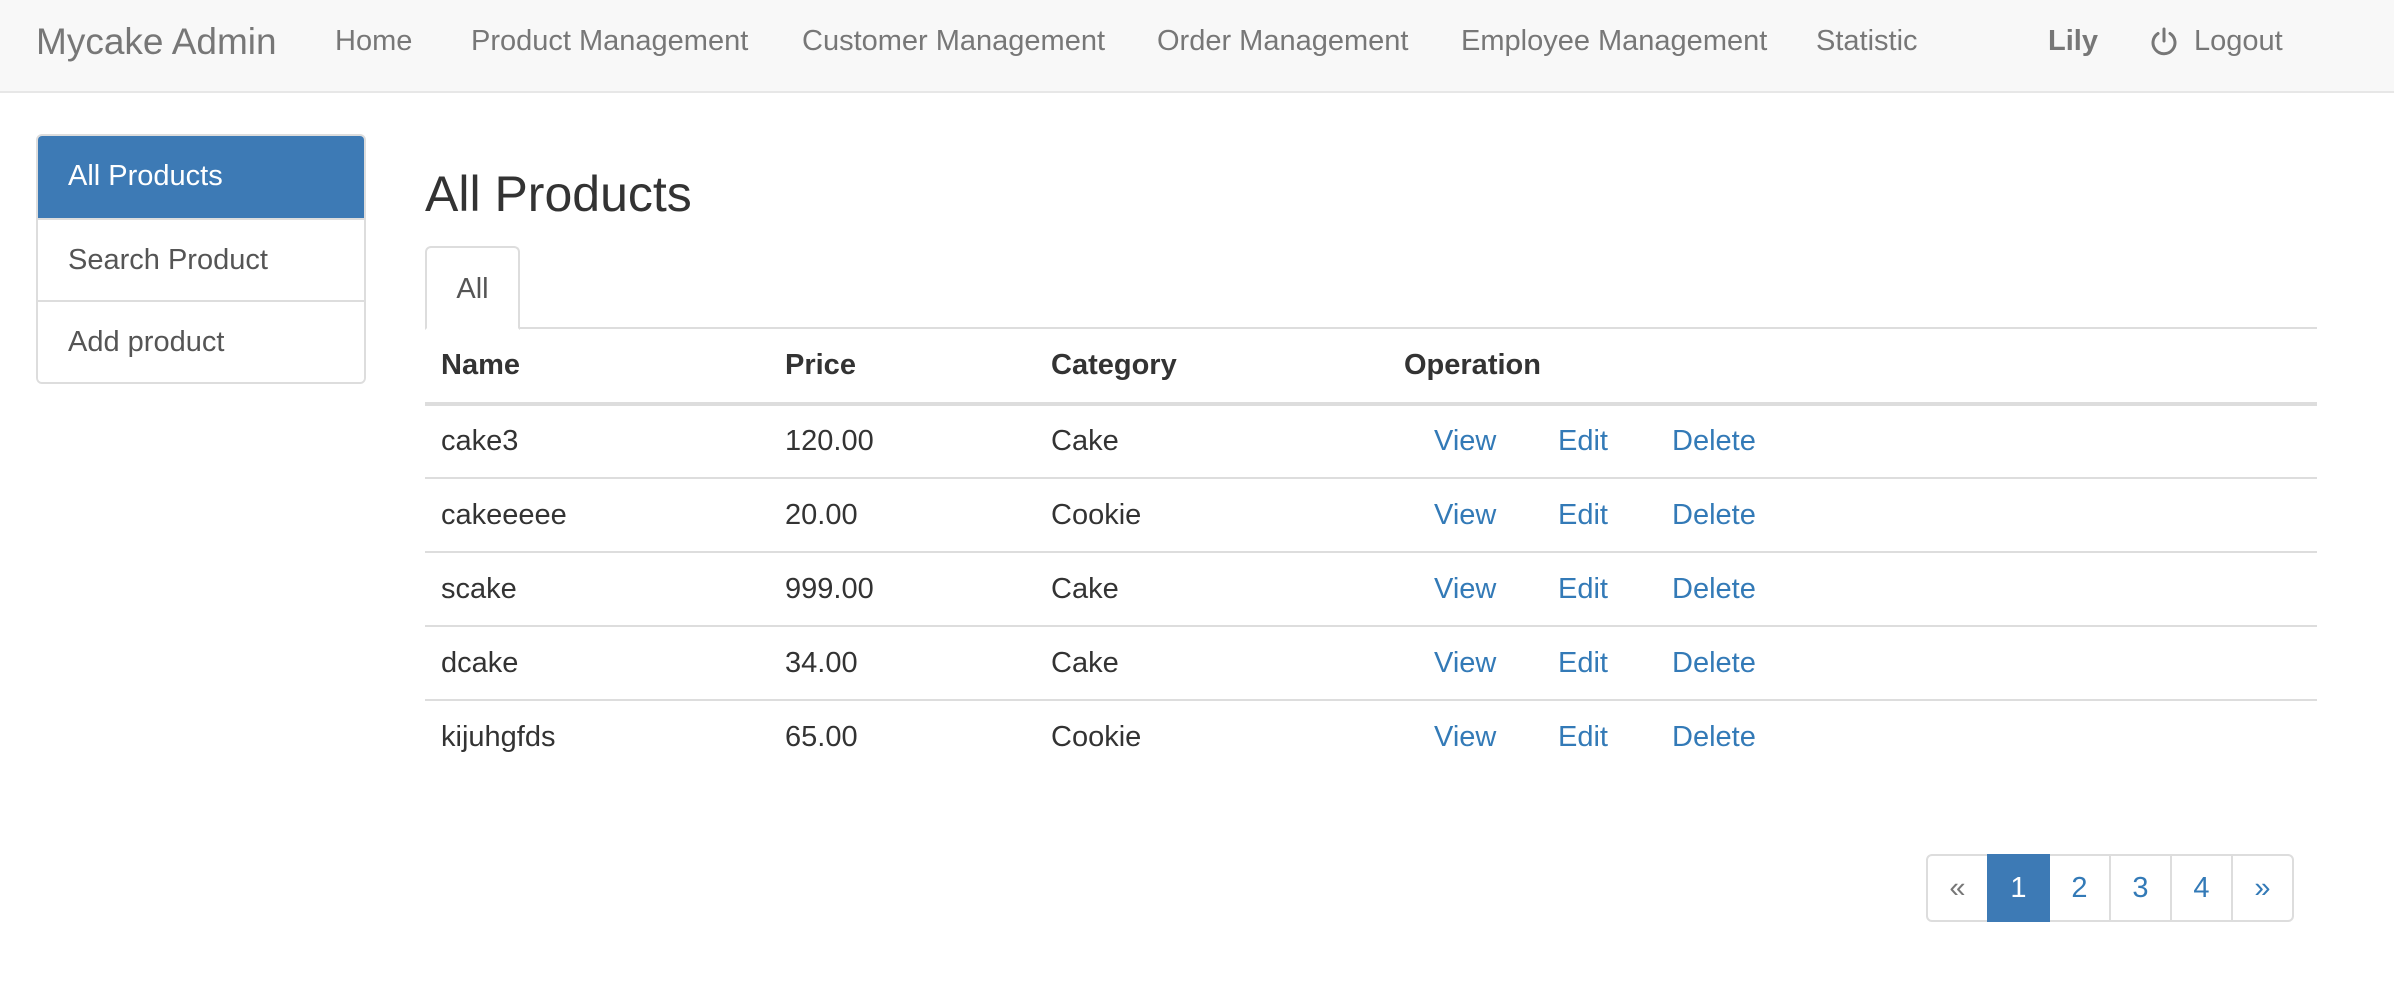 The height and width of the screenshot is (1008, 2394). What do you see at coordinates (373, 41) in the screenshot?
I see `nav-home: Home` at bounding box center [373, 41].